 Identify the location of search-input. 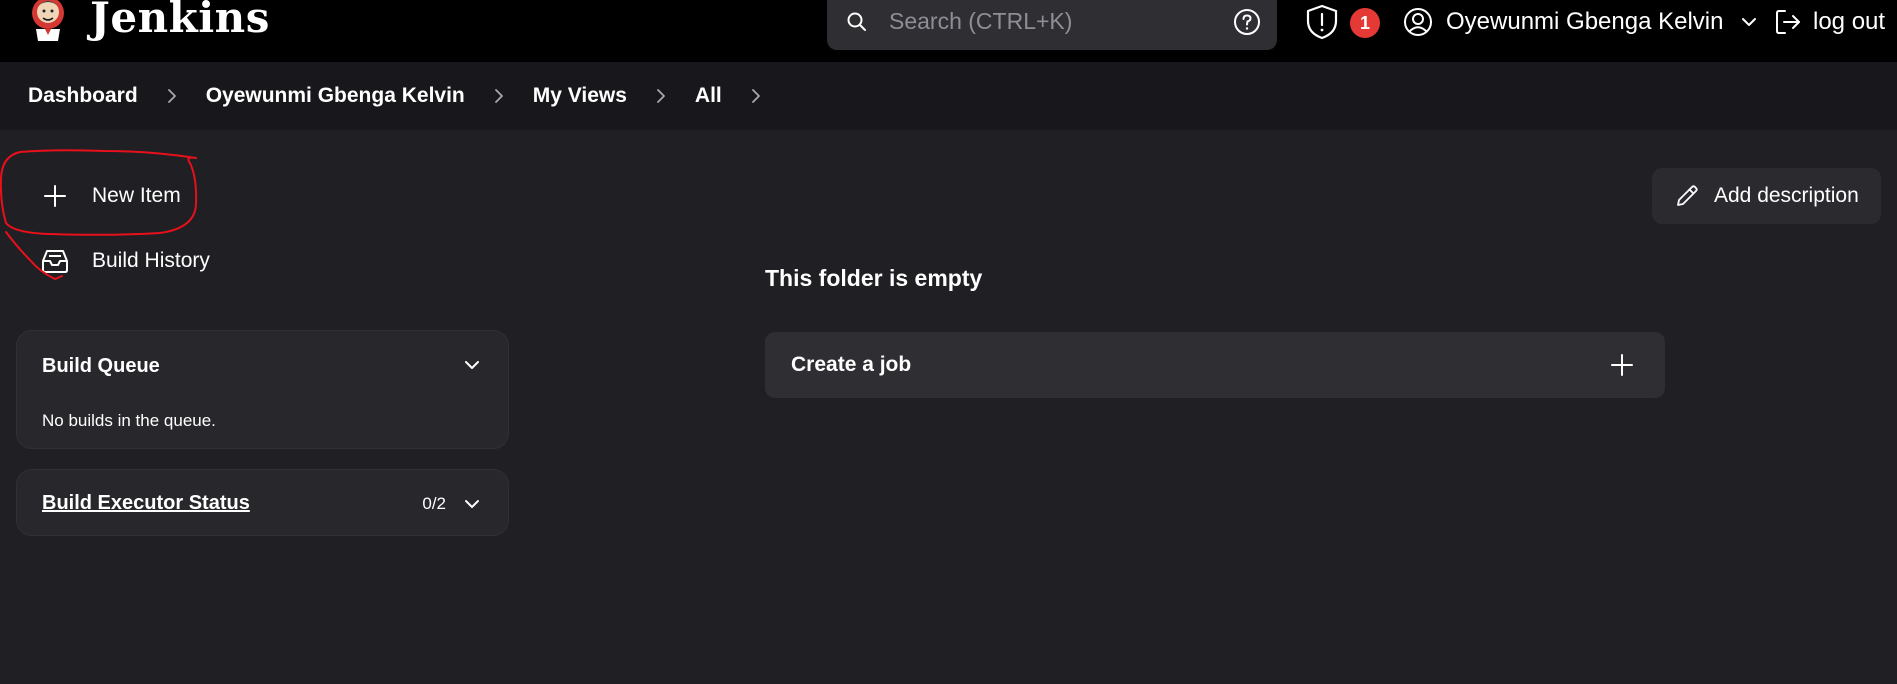
(1054, 21).